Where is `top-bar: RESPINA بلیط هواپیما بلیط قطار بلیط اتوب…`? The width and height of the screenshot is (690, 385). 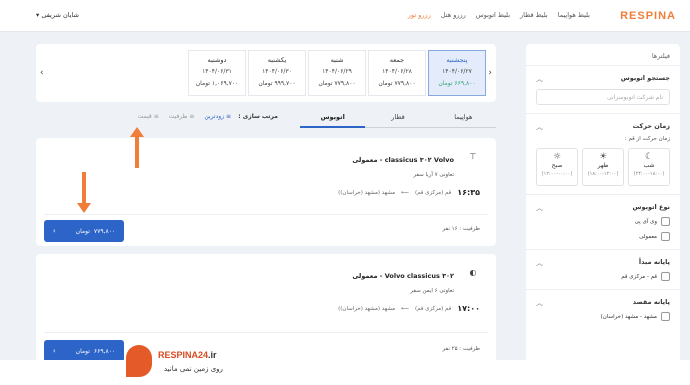 top-bar: RESPINA بلیط هواپیما بلیط قطار بلیط اتوب… is located at coordinates (345, 16).